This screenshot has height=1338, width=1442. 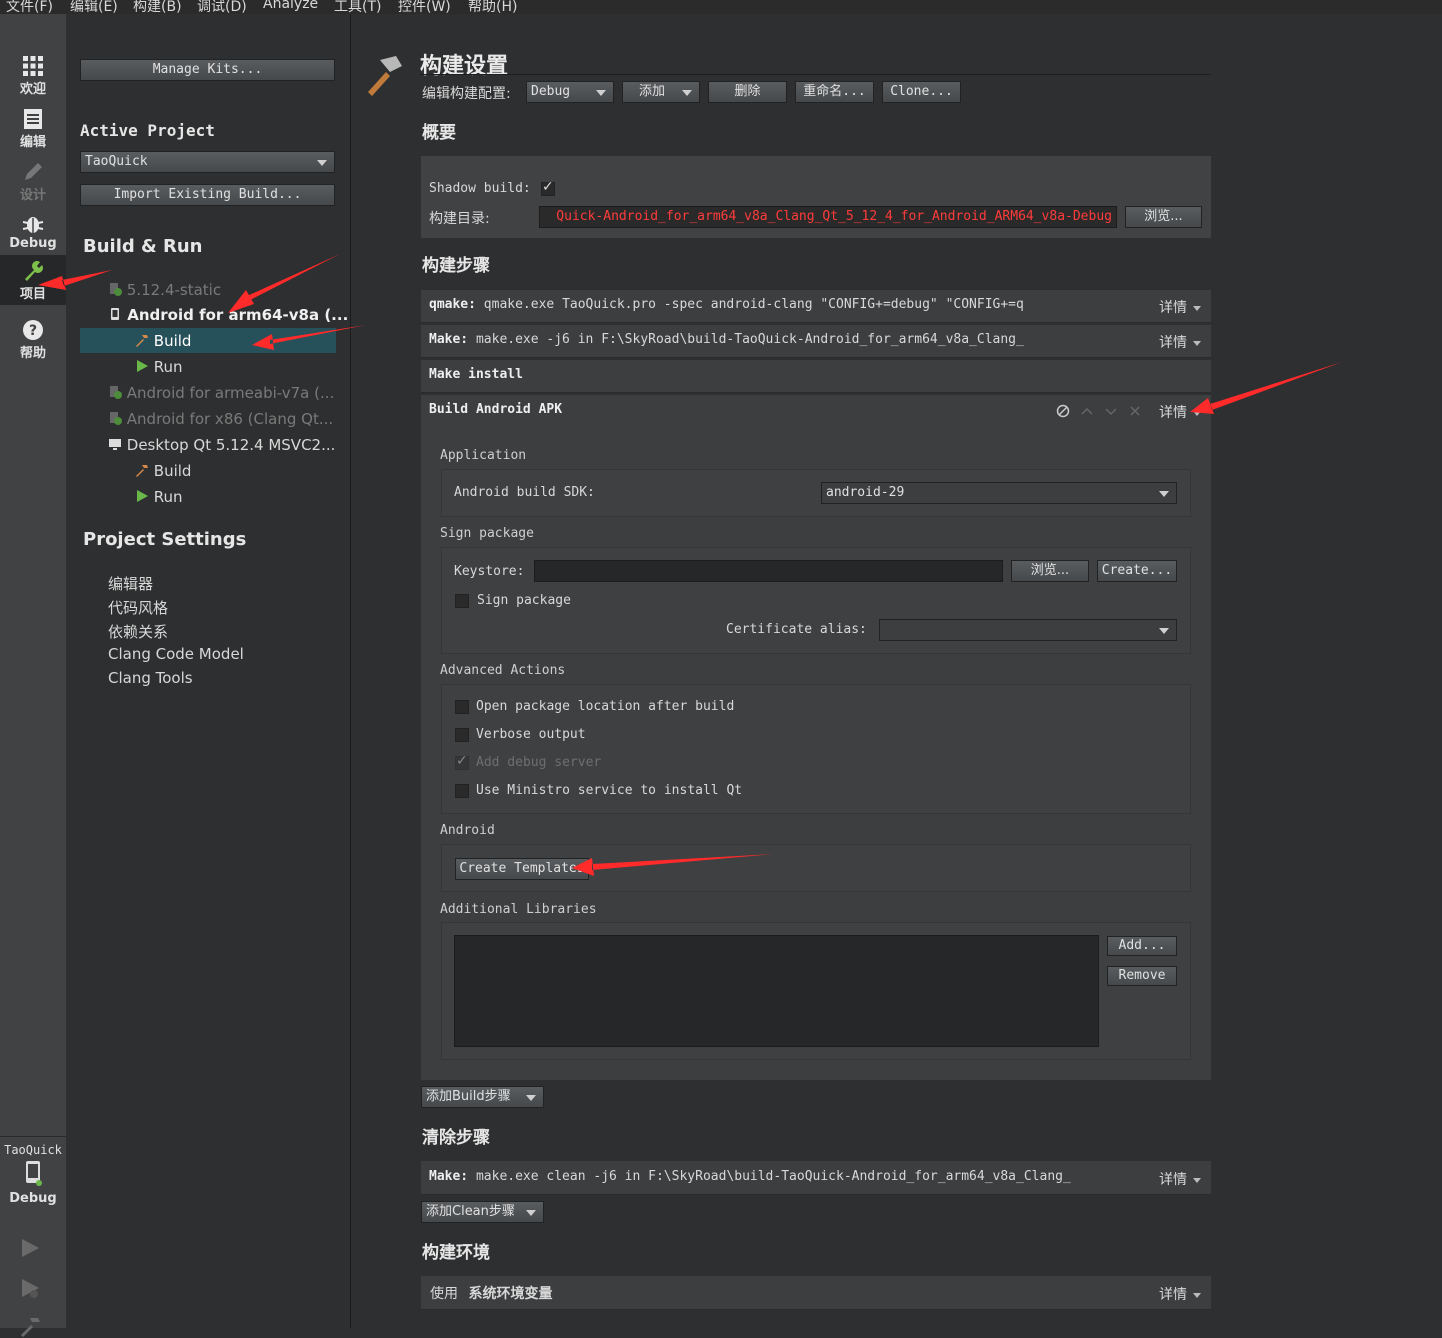 What do you see at coordinates (462, 791) in the screenshot?
I see `ministro-checkbox` at bounding box center [462, 791].